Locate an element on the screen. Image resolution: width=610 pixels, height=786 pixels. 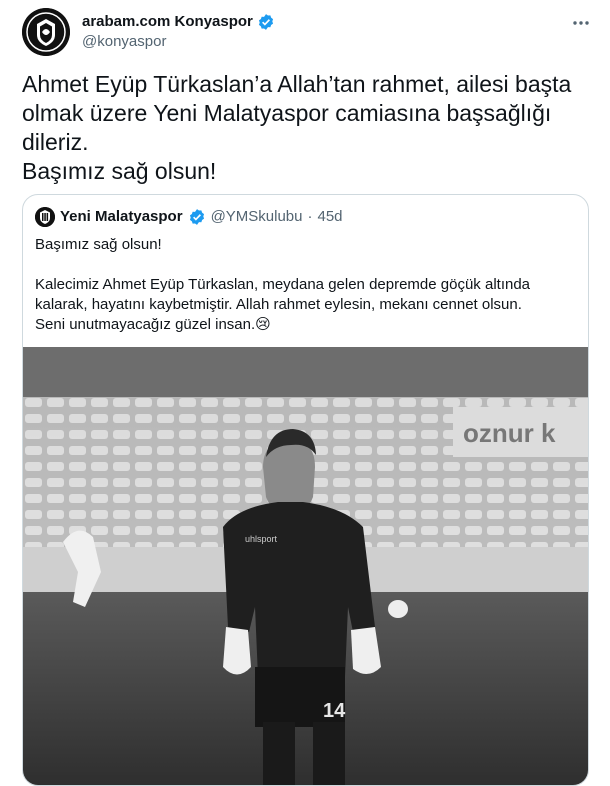
konyaspor-avatar is located at coordinates (46, 32).